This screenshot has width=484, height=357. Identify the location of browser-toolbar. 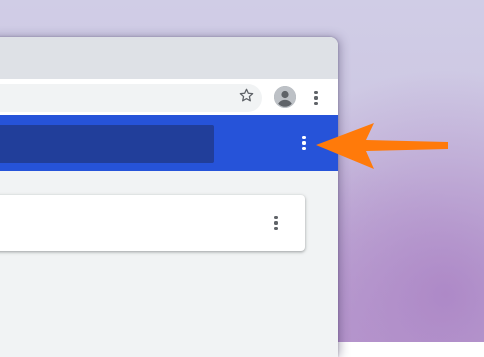
(169, 97).